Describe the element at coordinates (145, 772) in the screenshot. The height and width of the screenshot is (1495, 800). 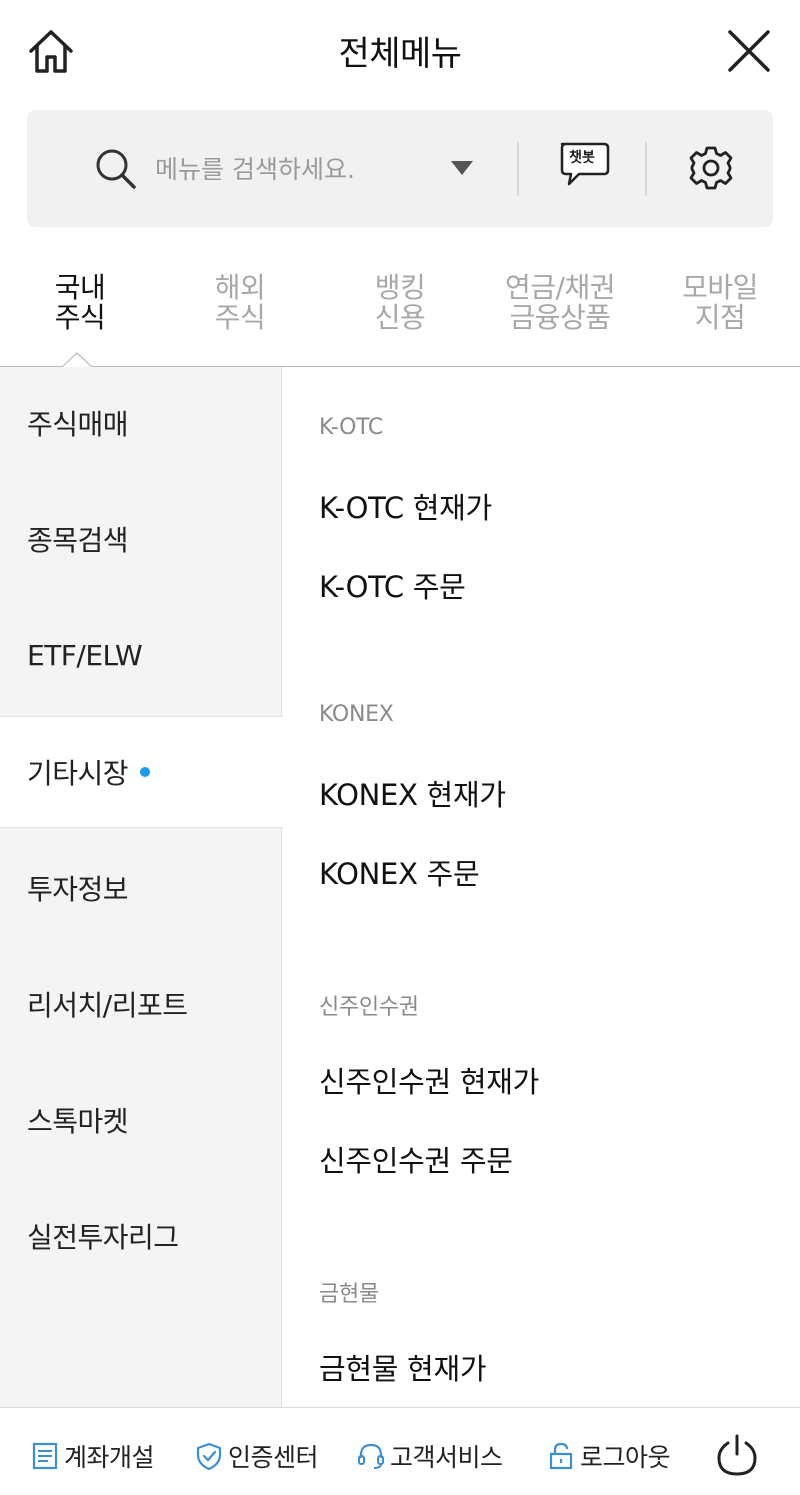
I see `active-dot-icon` at that location.